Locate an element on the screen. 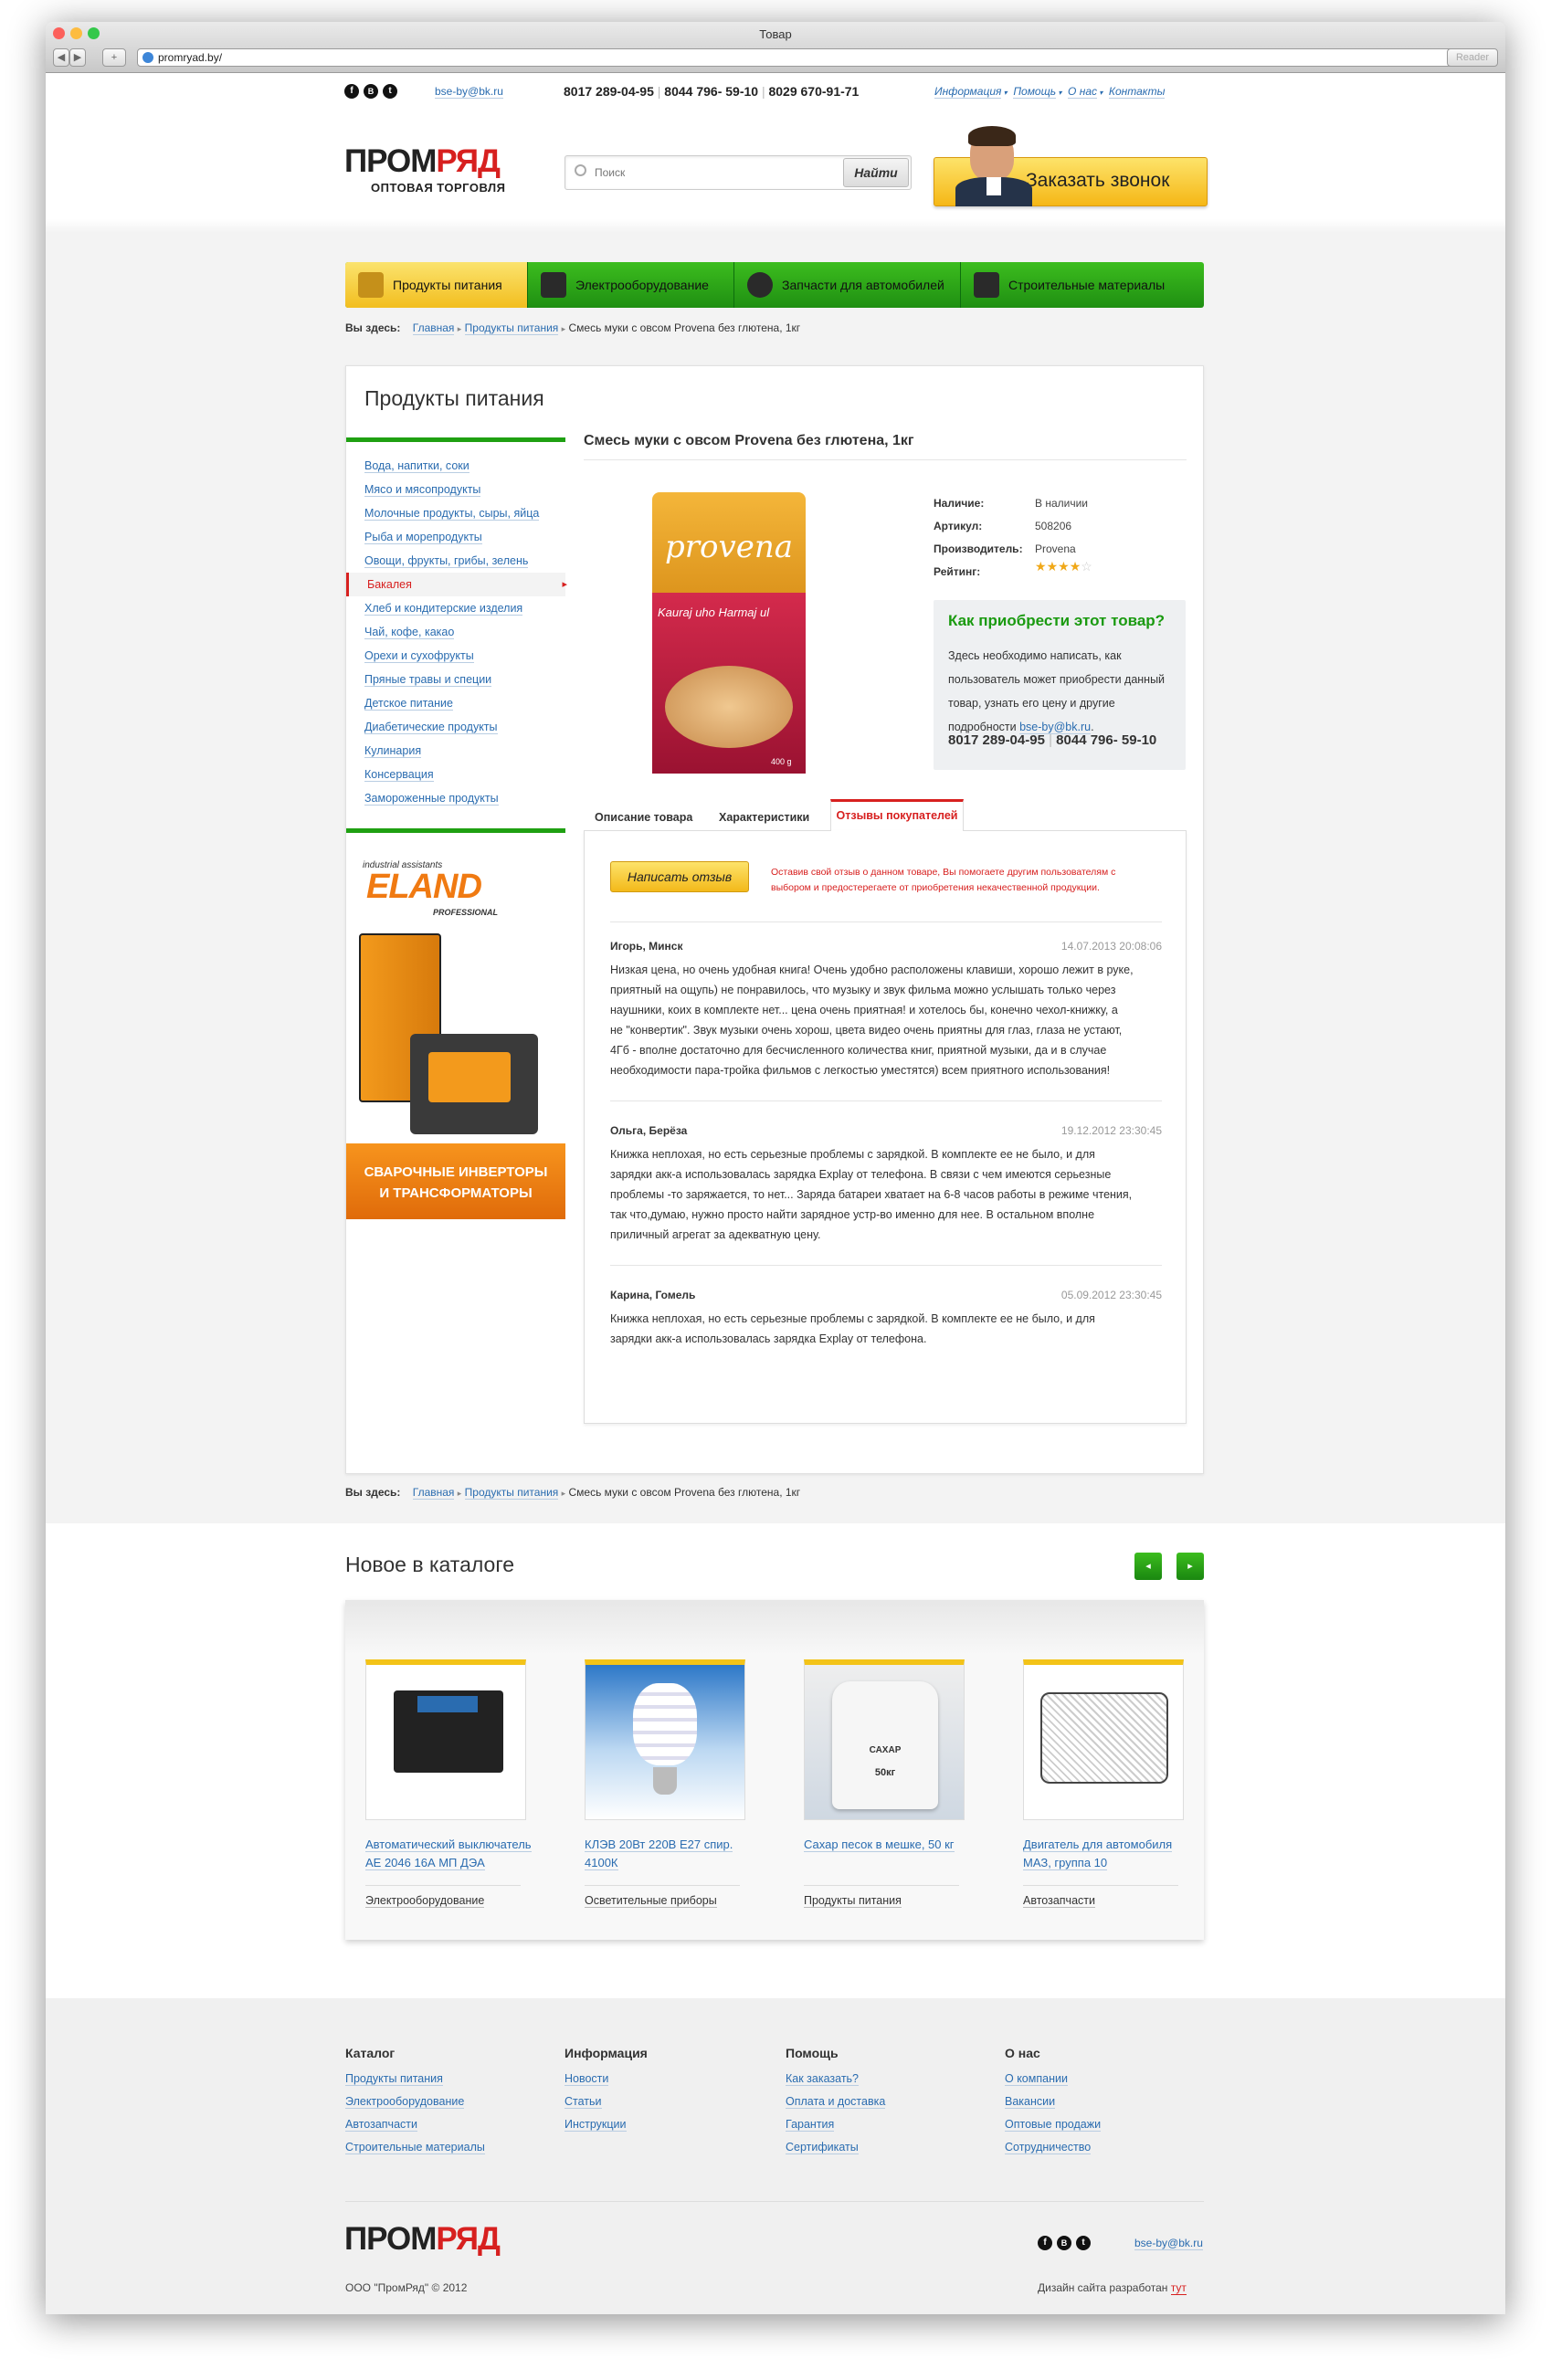 The height and width of the screenshot is (2380, 1551). category-item: Пряные травы и специи is located at coordinates (465, 679).